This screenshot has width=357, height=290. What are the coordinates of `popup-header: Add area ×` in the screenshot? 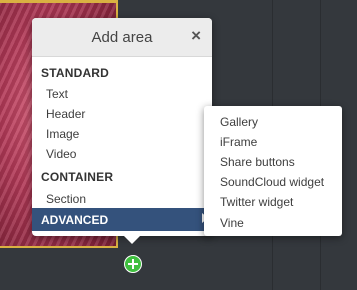 It's located at (122, 37).